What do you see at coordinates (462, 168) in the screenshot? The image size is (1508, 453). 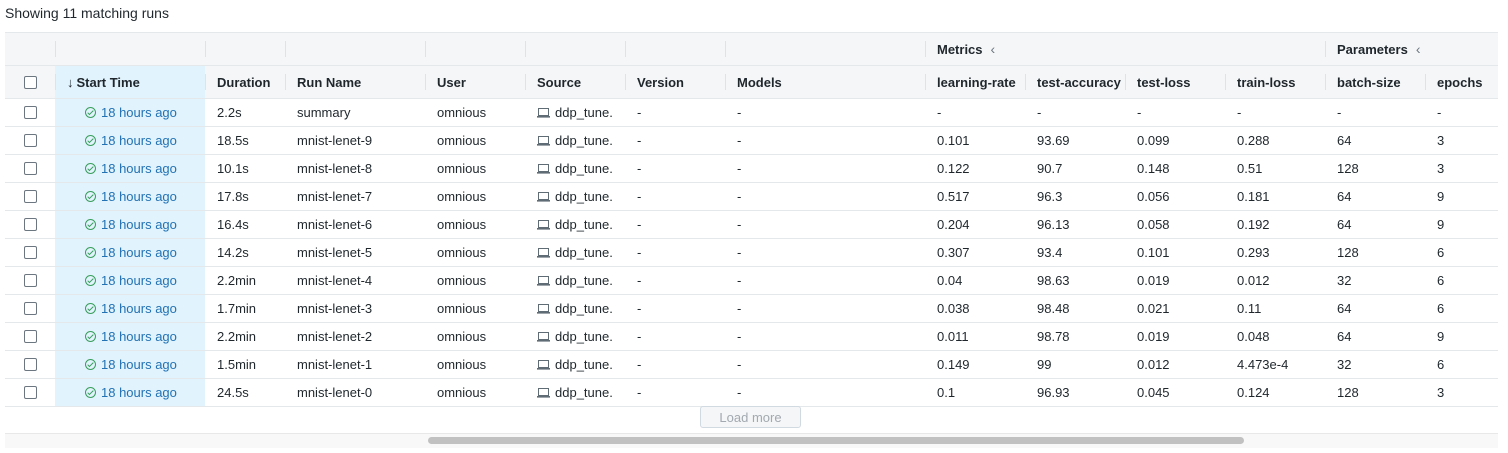 I see `cell-user: omnious` at bounding box center [462, 168].